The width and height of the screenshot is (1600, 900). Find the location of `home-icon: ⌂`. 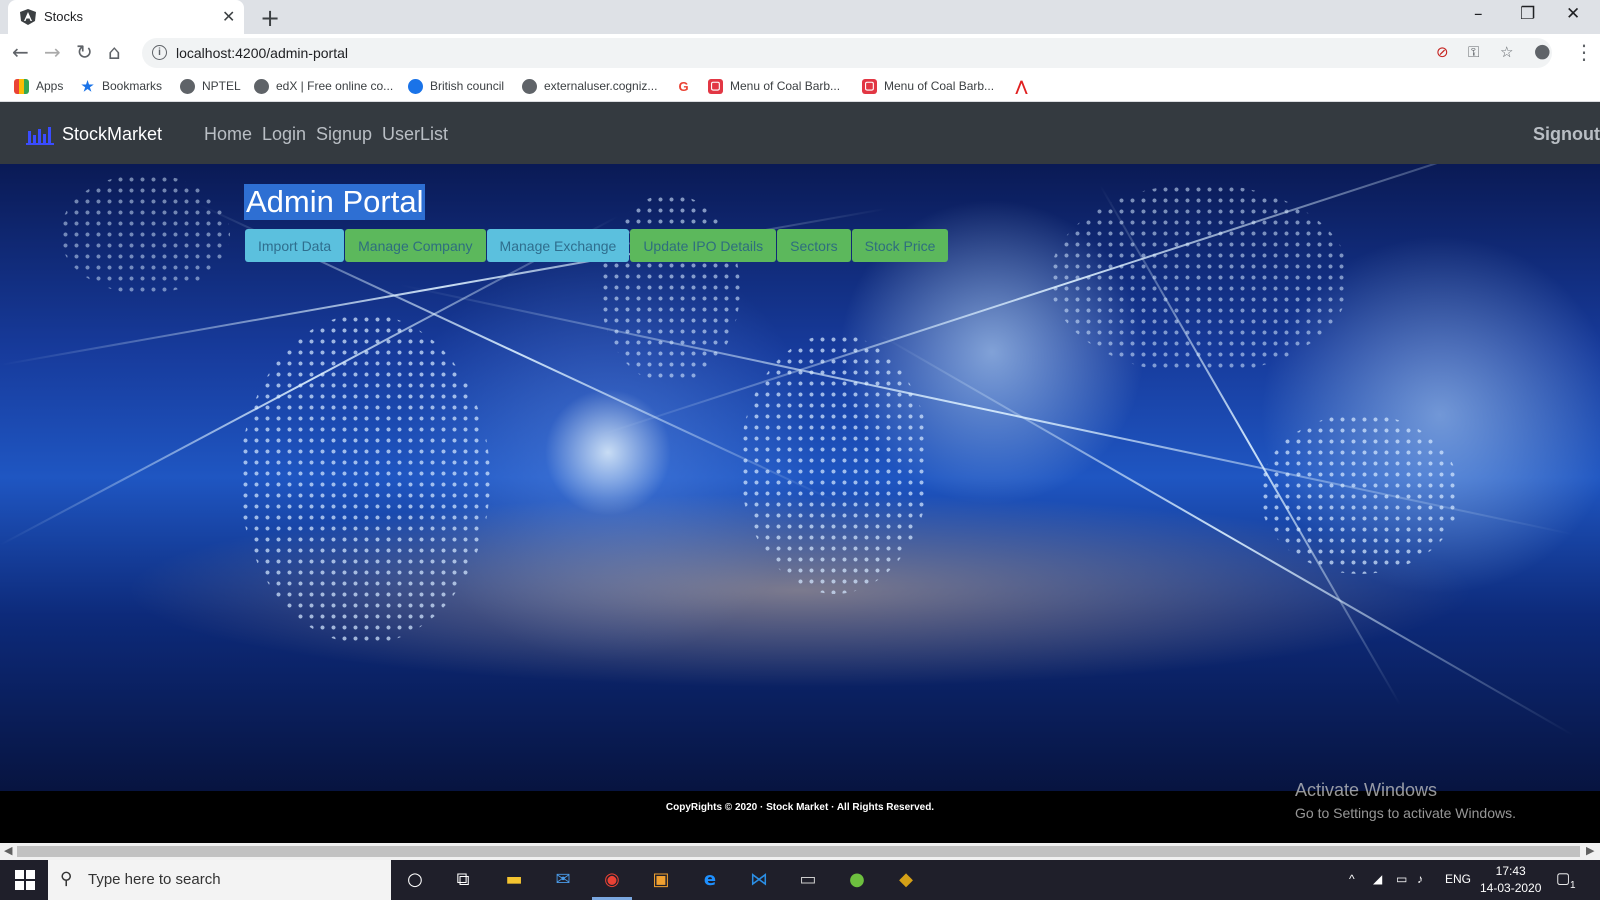

home-icon: ⌂ is located at coordinates (114, 52).